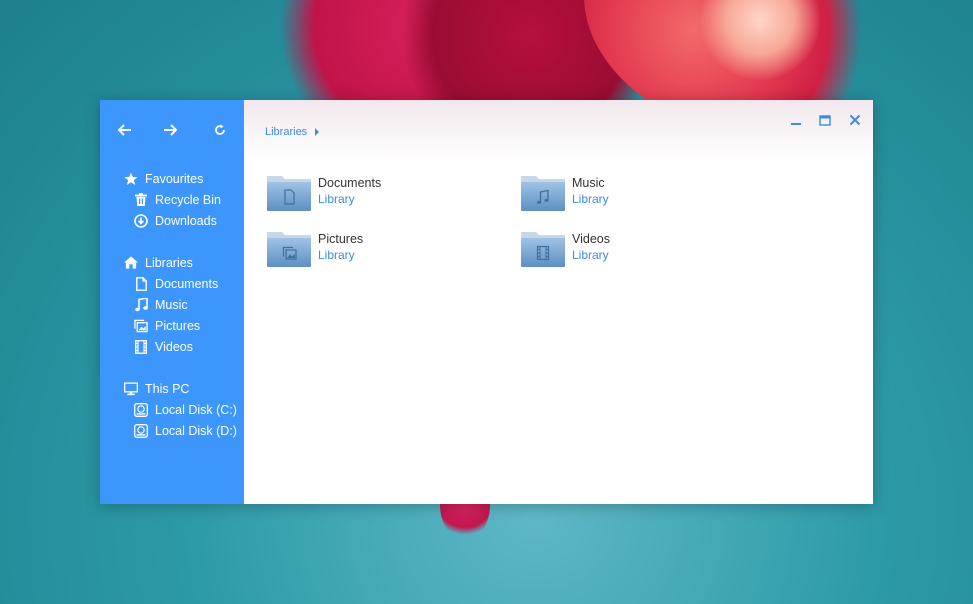 This screenshot has width=973, height=604. I want to click on folder-pictures-icon, so click(289, 249).